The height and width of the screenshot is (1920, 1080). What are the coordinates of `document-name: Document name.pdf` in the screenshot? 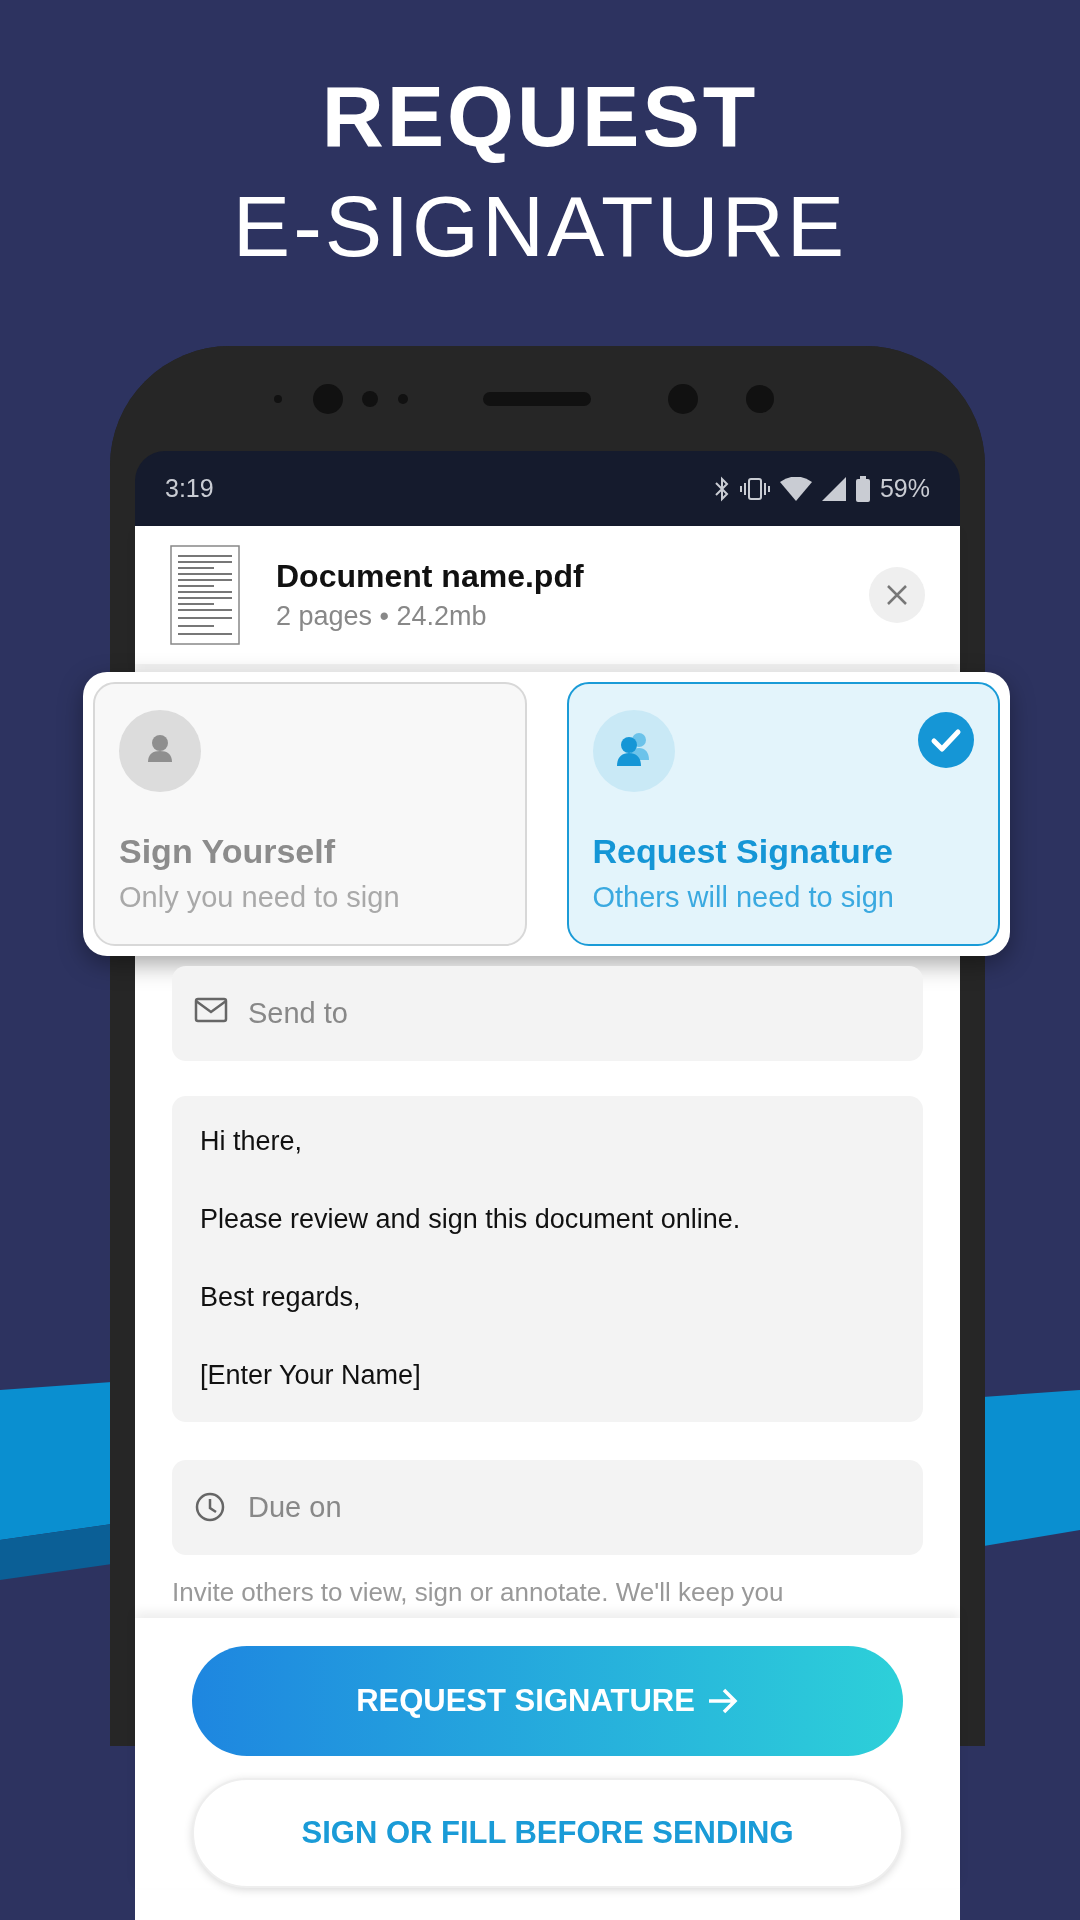 It's located at (430, 576).